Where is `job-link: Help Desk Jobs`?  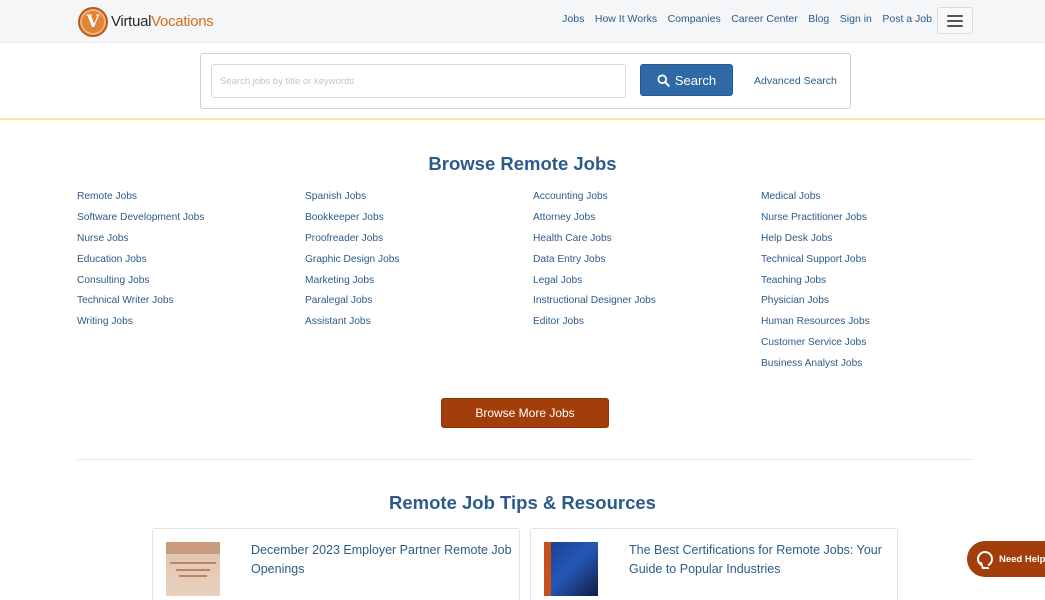 job-link: Help Desk Jobs is located at coordinates (815, 242).